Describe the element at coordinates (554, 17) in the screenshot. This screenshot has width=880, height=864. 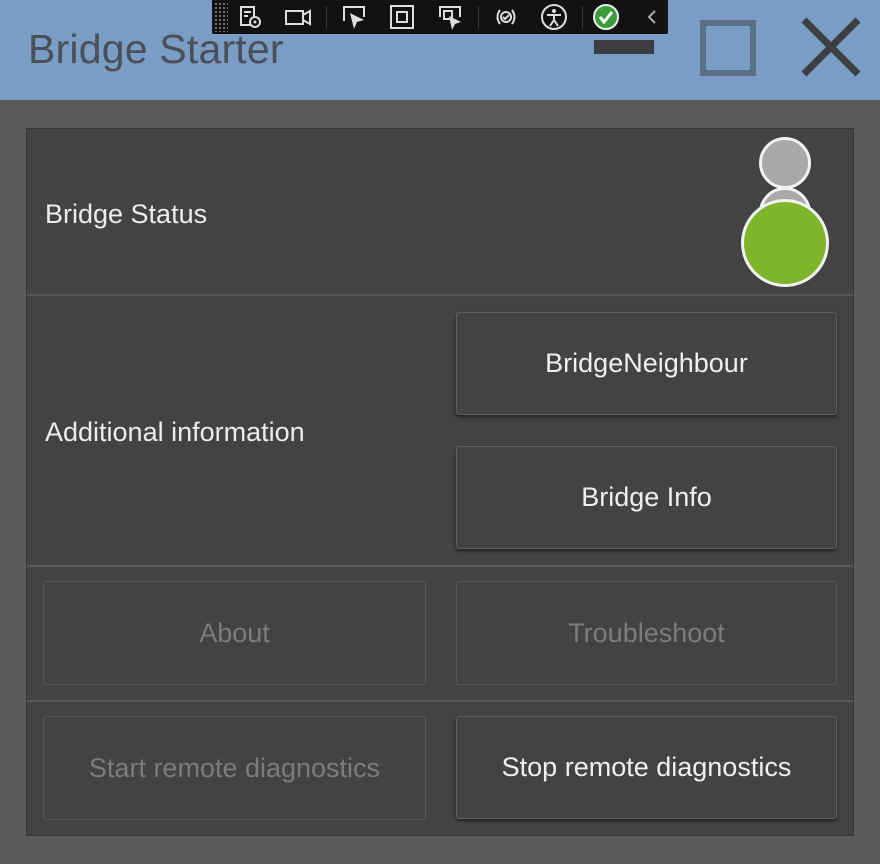
I see `accessibility-icon` at that location.